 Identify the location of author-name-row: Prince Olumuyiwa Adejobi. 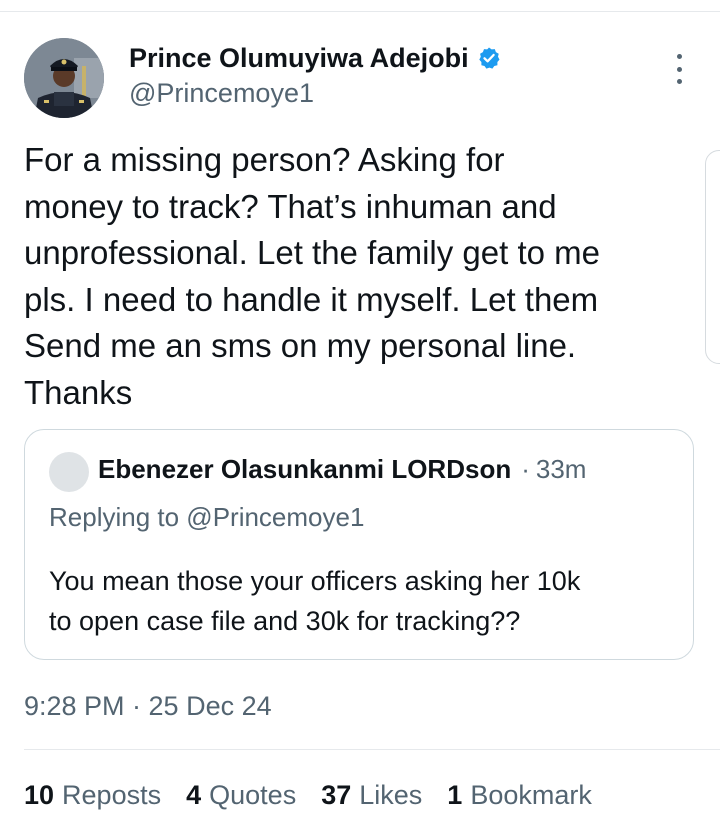
(315, 58).